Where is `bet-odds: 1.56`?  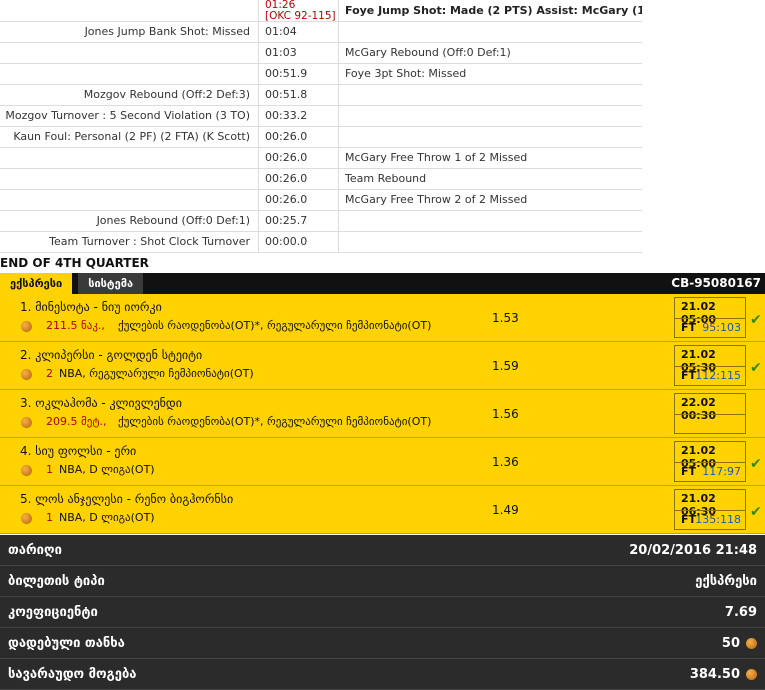
bet-odds: 1.56 is located at coordinates (505, 414).